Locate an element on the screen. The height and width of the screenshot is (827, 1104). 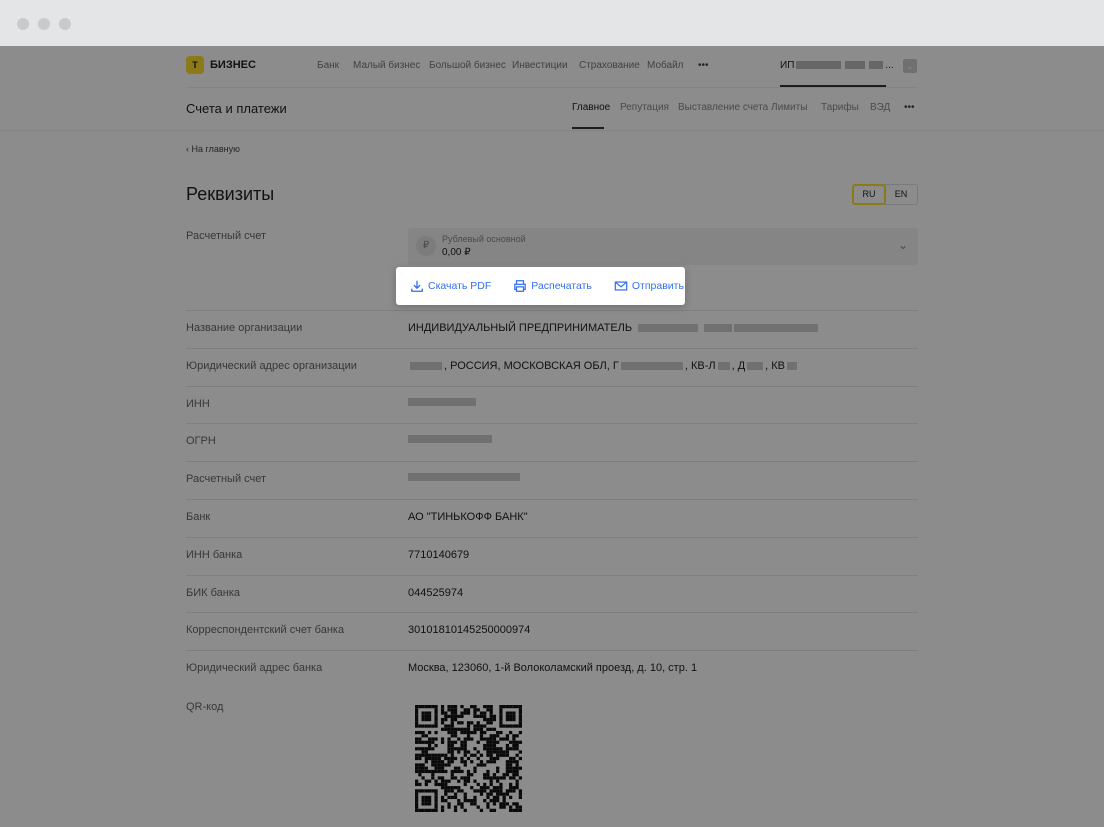
window-maximize-dot is located at coordinates (65, 24).